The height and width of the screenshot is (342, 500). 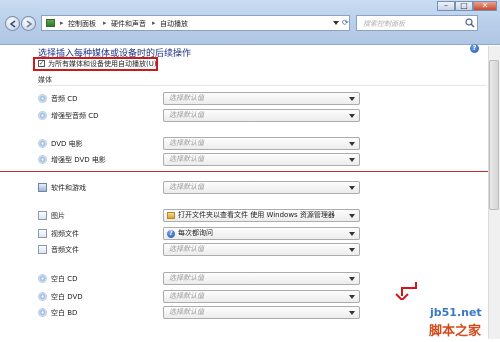 What do you see at coordinates (455, 331) in the screenshot?
I see `watermark-name: 脚本之家` at bounding box center [455, 331].